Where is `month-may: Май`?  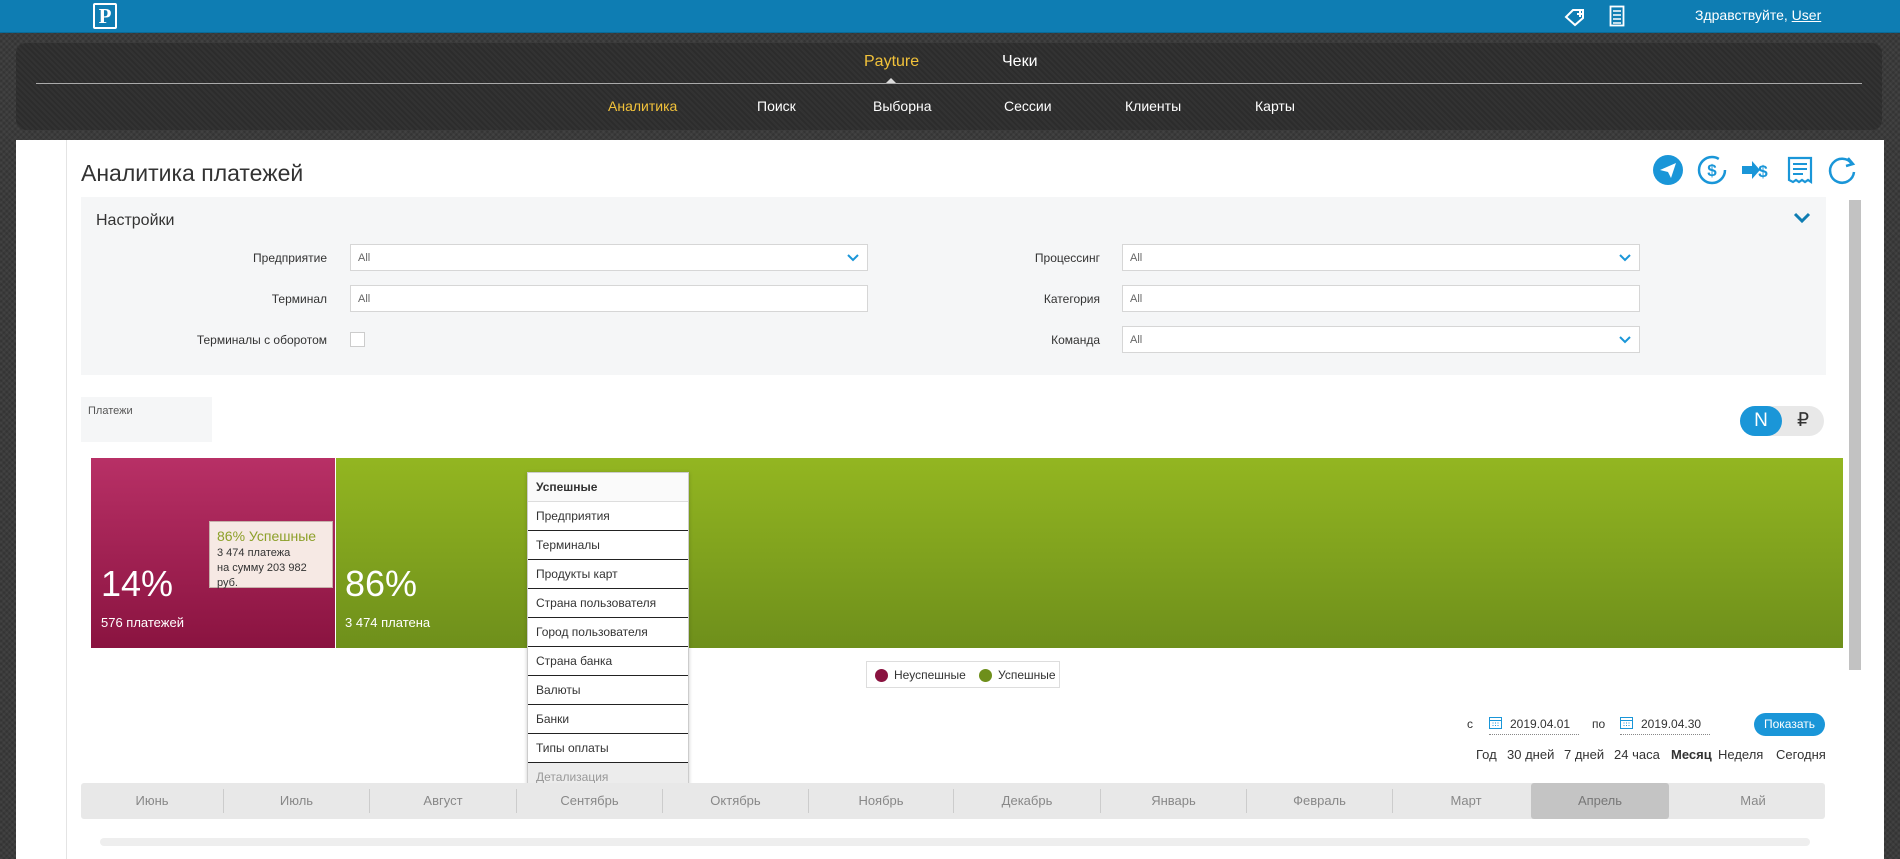
month-may: Май is located at coordinates (1753, 801).